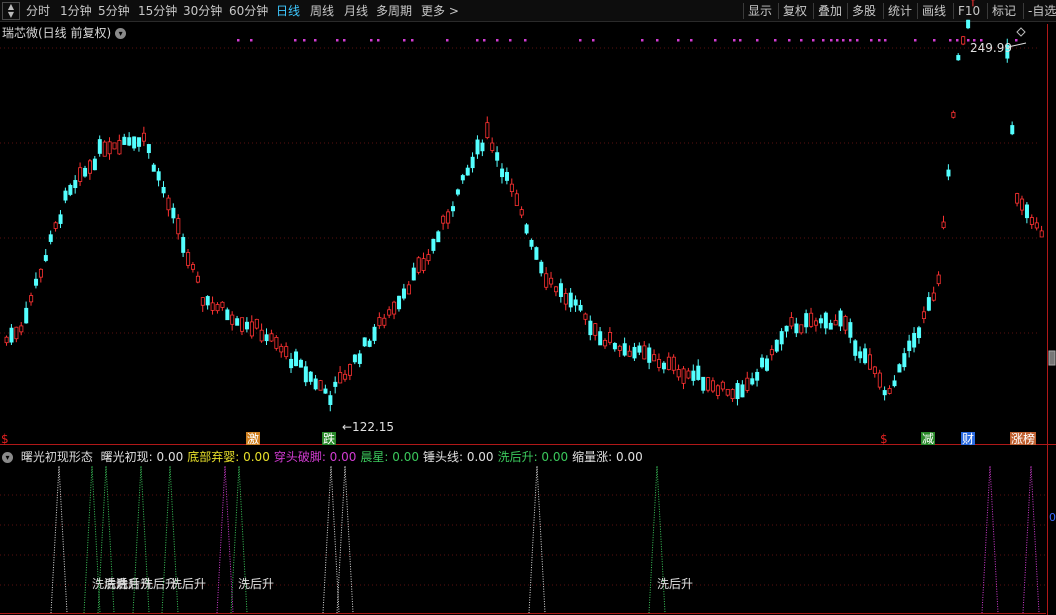 The width and height of the screenshot is (1056, 615). I want to click on event-marker-1: 激, so click(253, 439).